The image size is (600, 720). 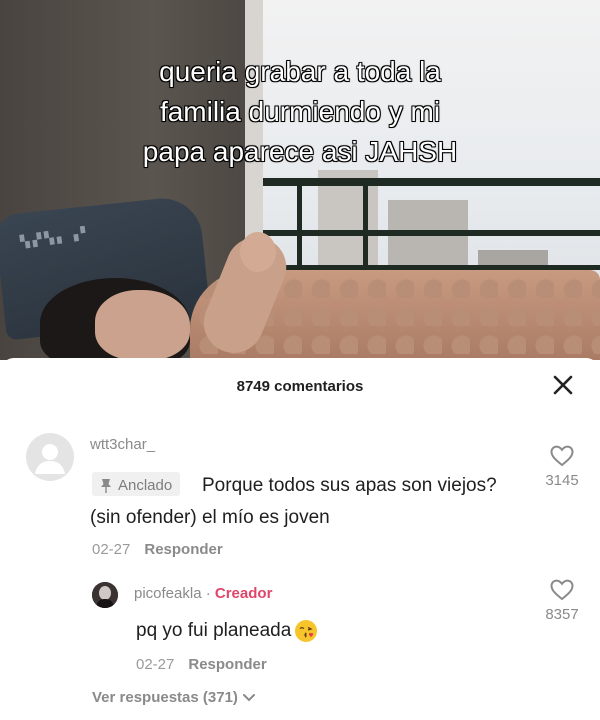 What do you see at coordinates (300, 386) in the screenshot?
I see `comments-count-title: 8749 comentarios` at bounding box center [300, 386].